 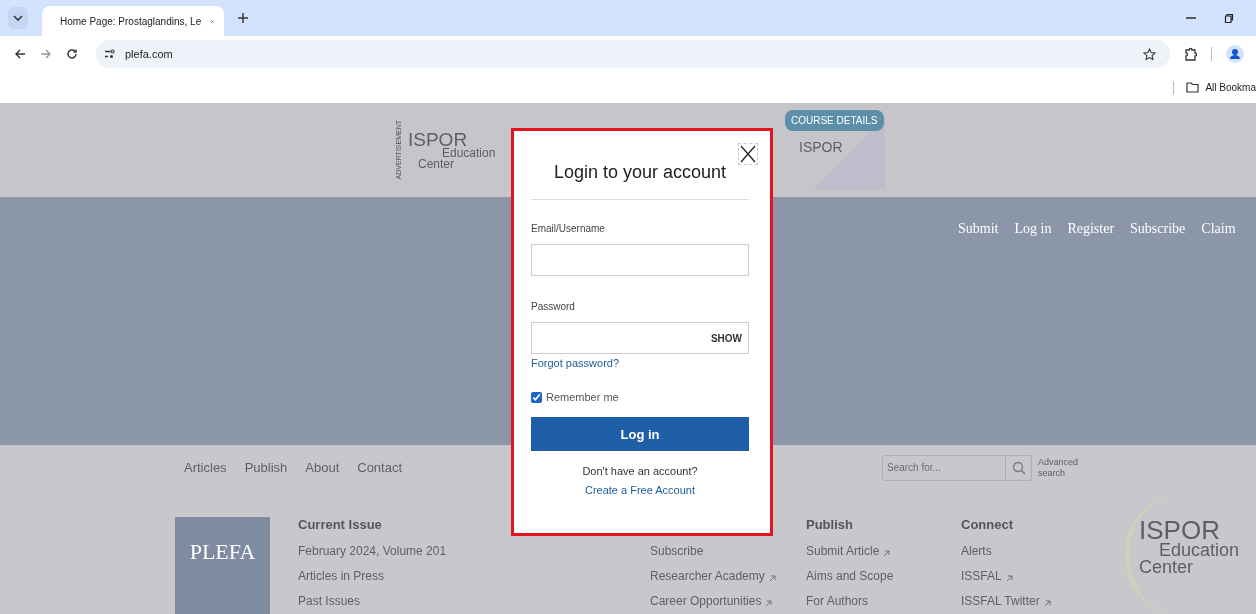 I want to click on footer-link: Subscribe, so click(x=677, y=551).